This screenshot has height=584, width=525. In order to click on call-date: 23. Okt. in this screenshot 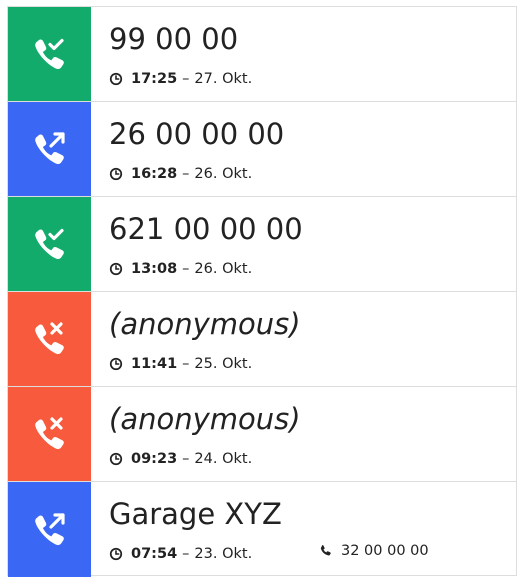, I will do `click(223, 554)`.